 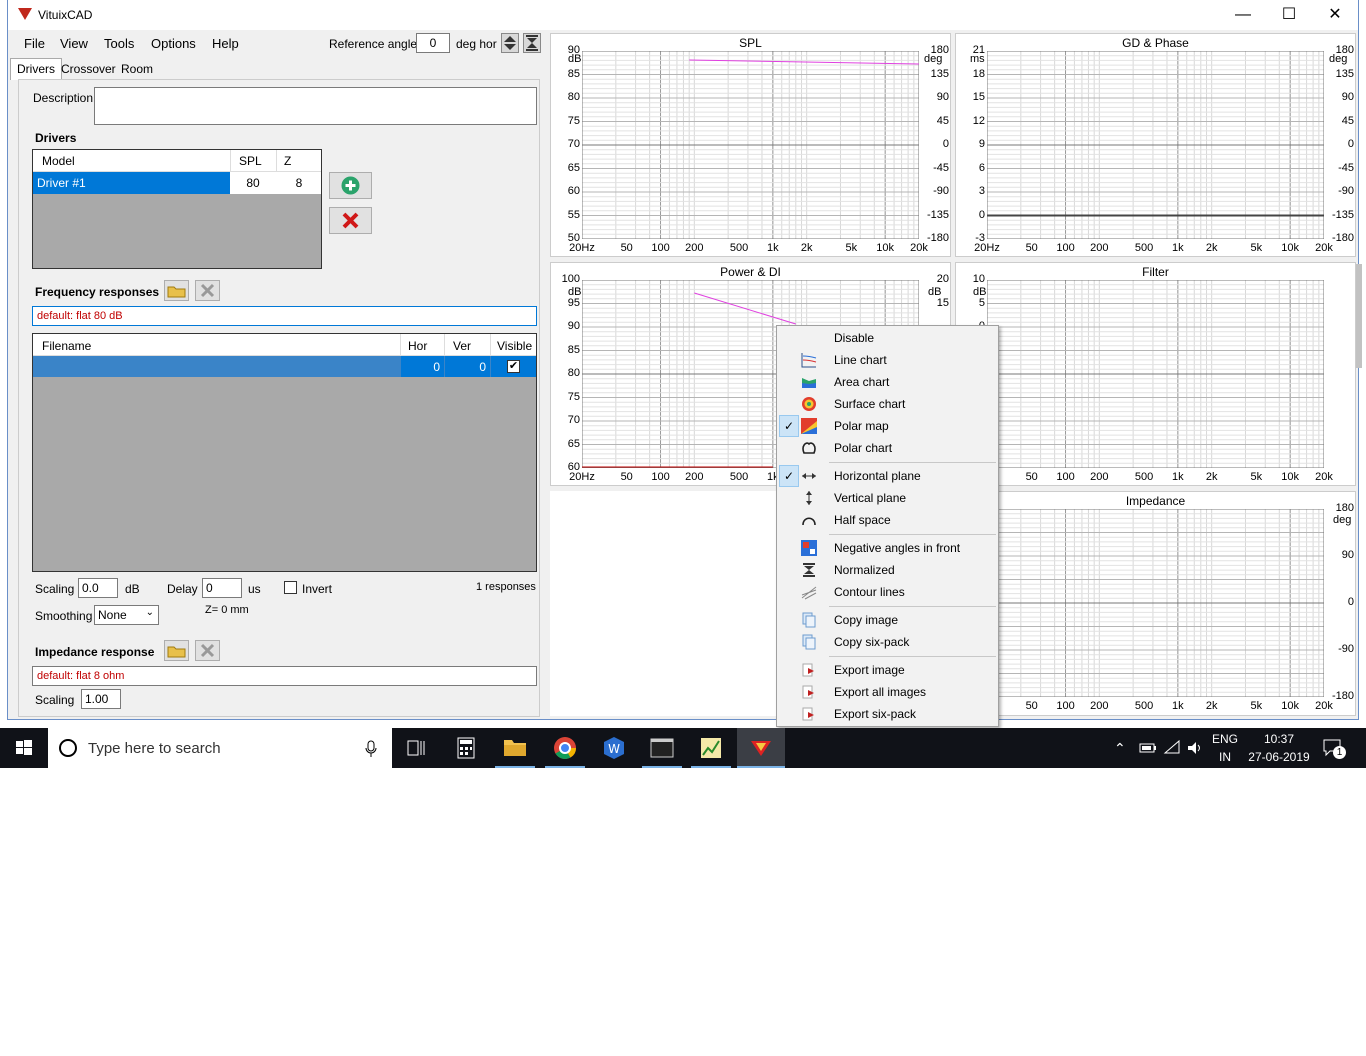 What do you see at coordinates (350, 220) in the screenshot?
I see `remove-driver-button` at bounding box center [350, 220].